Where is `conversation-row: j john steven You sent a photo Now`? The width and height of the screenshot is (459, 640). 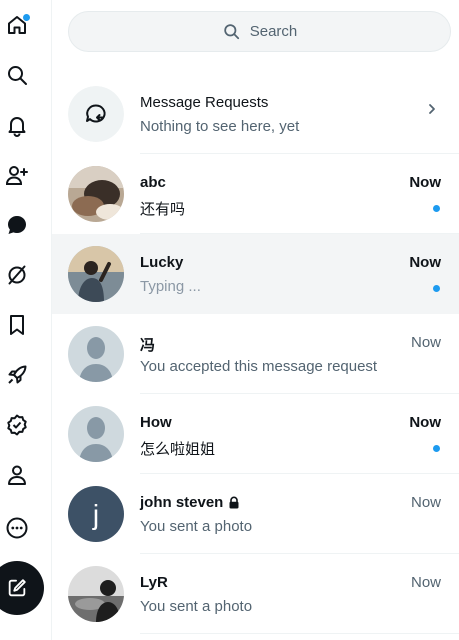
conversation-row: j john steven You sent a photo Now is located at coordinates (255, 514).